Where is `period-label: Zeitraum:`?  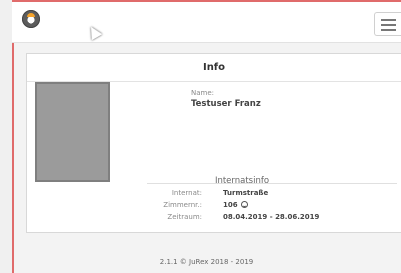 period-label: Zeitraum: is located at coordinates (184, 217).